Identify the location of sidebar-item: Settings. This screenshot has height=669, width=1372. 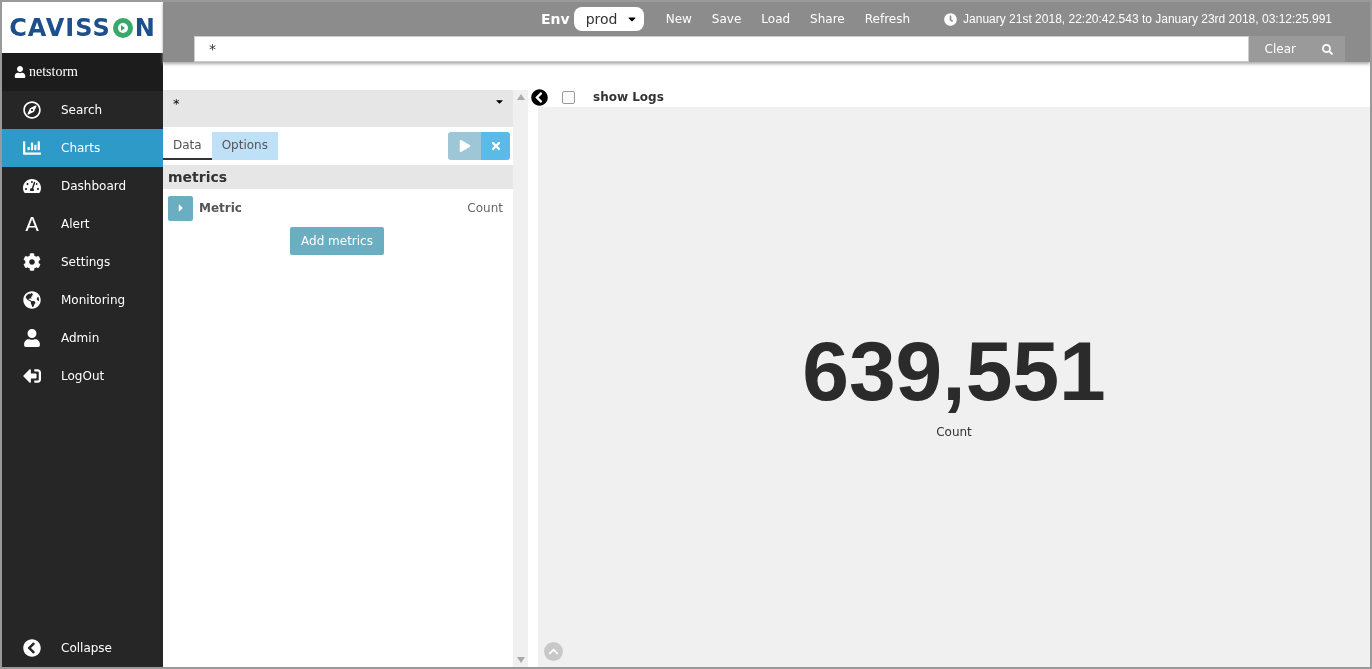
(82, 262).